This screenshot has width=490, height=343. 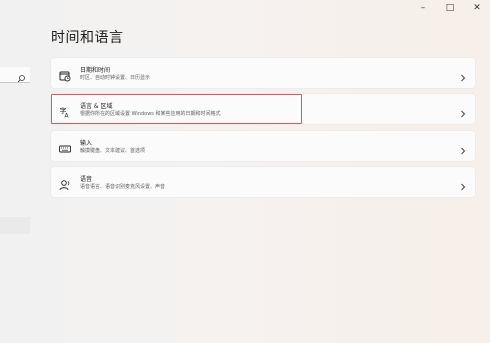 I want to click on card-title: 输入, so click(x=86, y=143).